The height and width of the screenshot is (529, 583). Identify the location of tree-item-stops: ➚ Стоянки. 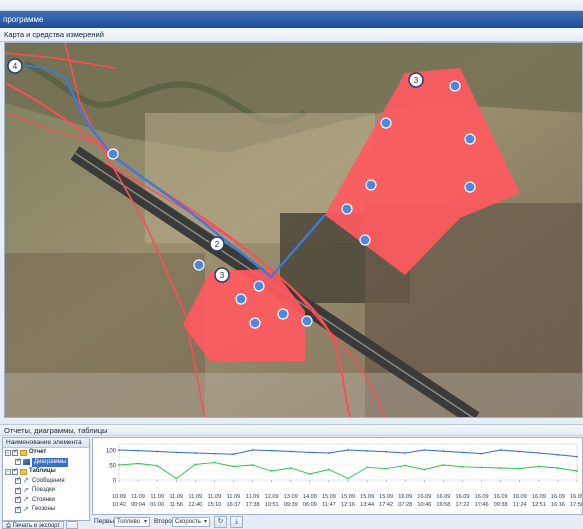
(46, 500).